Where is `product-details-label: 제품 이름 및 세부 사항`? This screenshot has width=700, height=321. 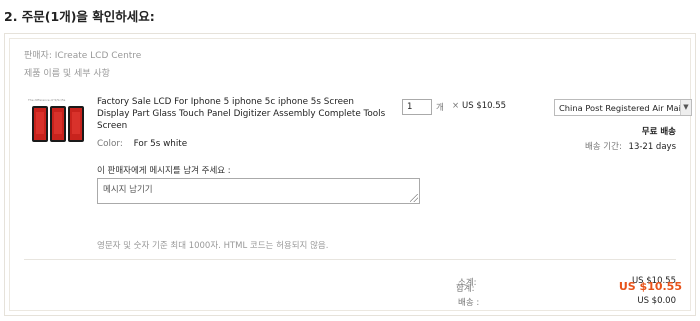
product-details-label: 제품 이름 및 세부 사항 is located at coordinates (67, 74).